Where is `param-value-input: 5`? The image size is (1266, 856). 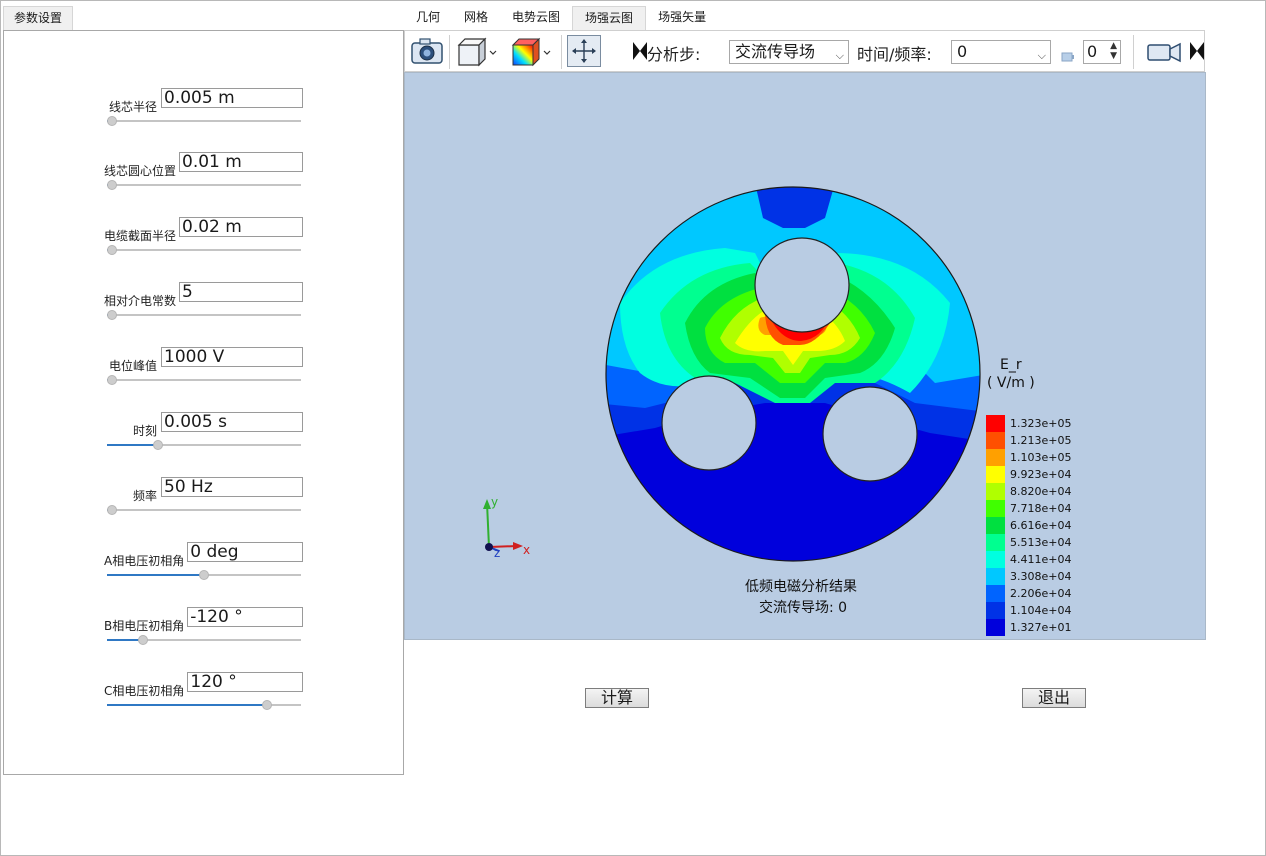
param-value-input: 5 is located at coordinates (241, 292).